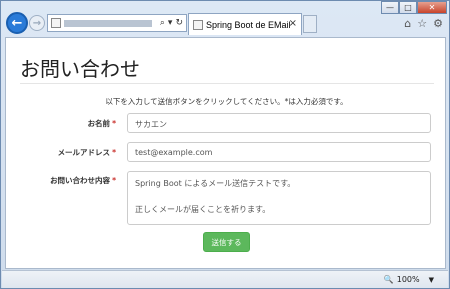 This screenshot has height=289, width=450. What do you see at coordinates (431, 280) in the screenshot?
I see `chevron-down-icon: ▼` at bounding box center [431, 280].